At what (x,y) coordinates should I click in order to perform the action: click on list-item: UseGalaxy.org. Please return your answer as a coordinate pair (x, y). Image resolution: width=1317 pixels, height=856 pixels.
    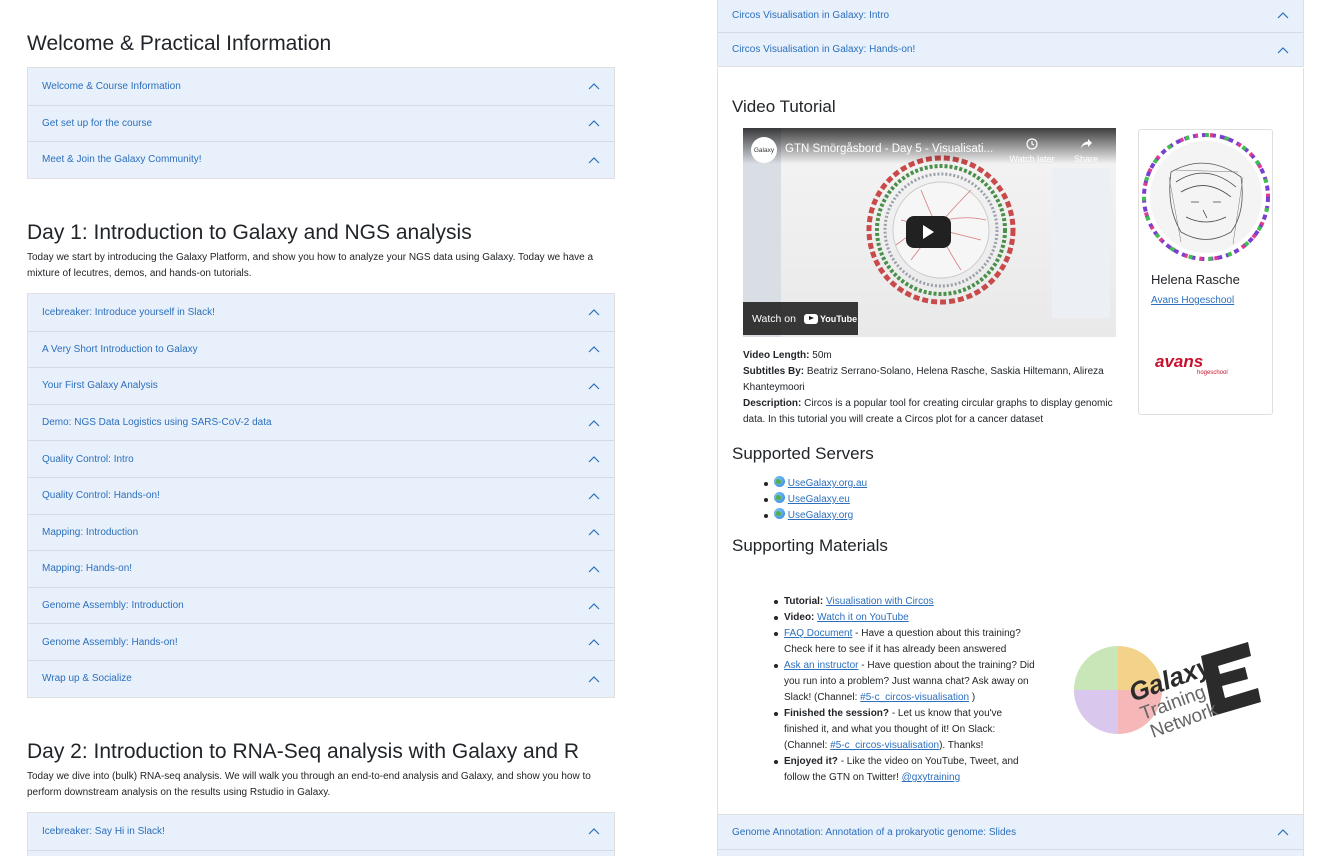
    Looking at the image, I should click on (815, 516).